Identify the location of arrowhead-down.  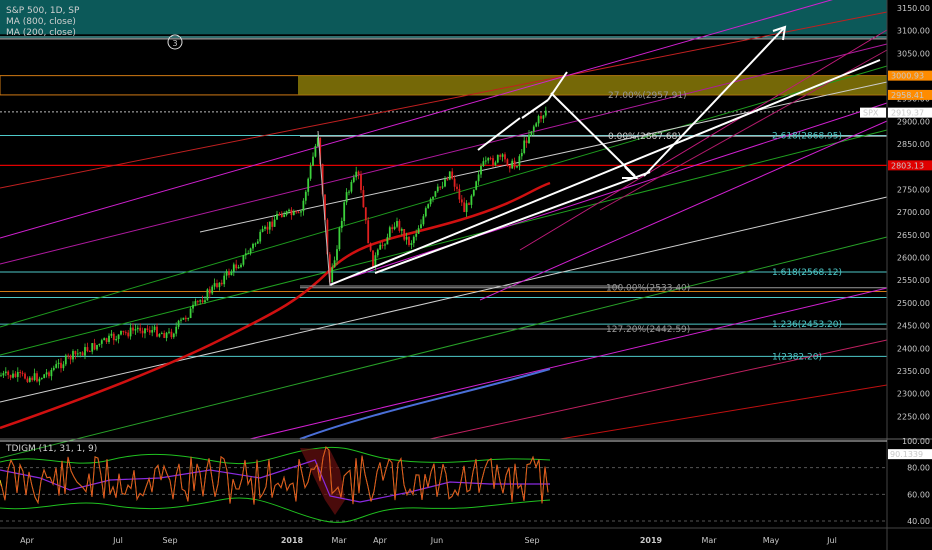
(630, 172).